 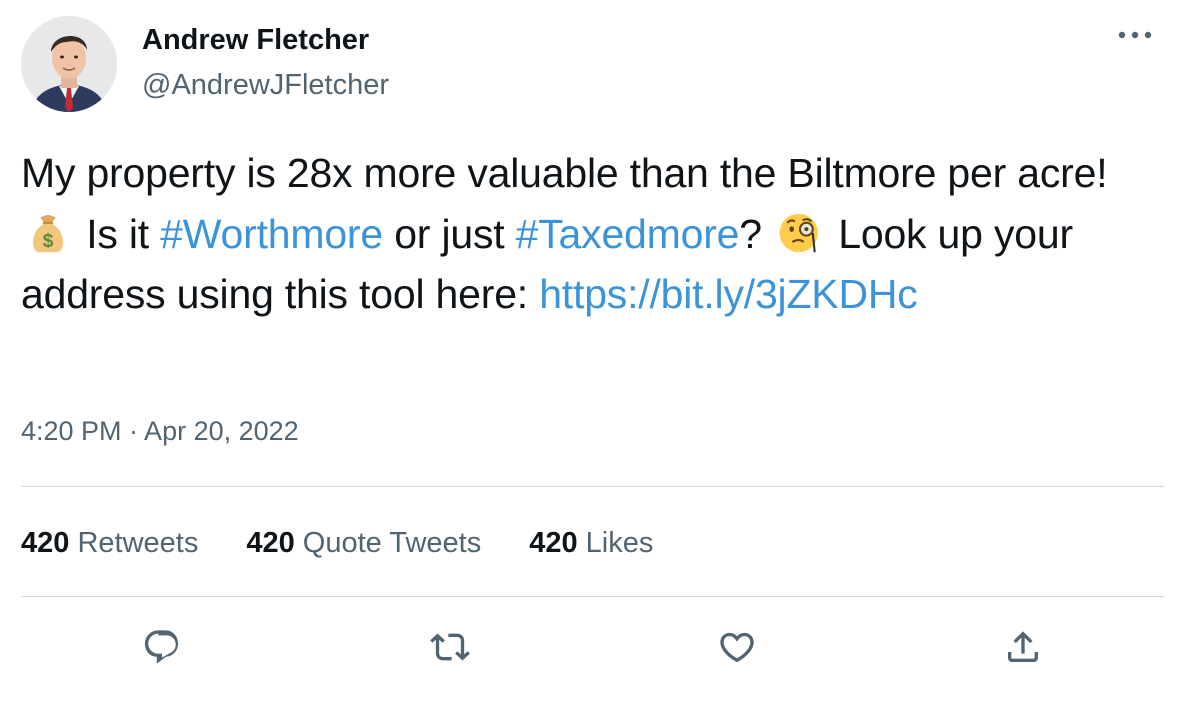 What do you see at coordinates (270, 542) in the screenshot?
I see `quote-tweets-count: 420` at bounding box center [270, 542].